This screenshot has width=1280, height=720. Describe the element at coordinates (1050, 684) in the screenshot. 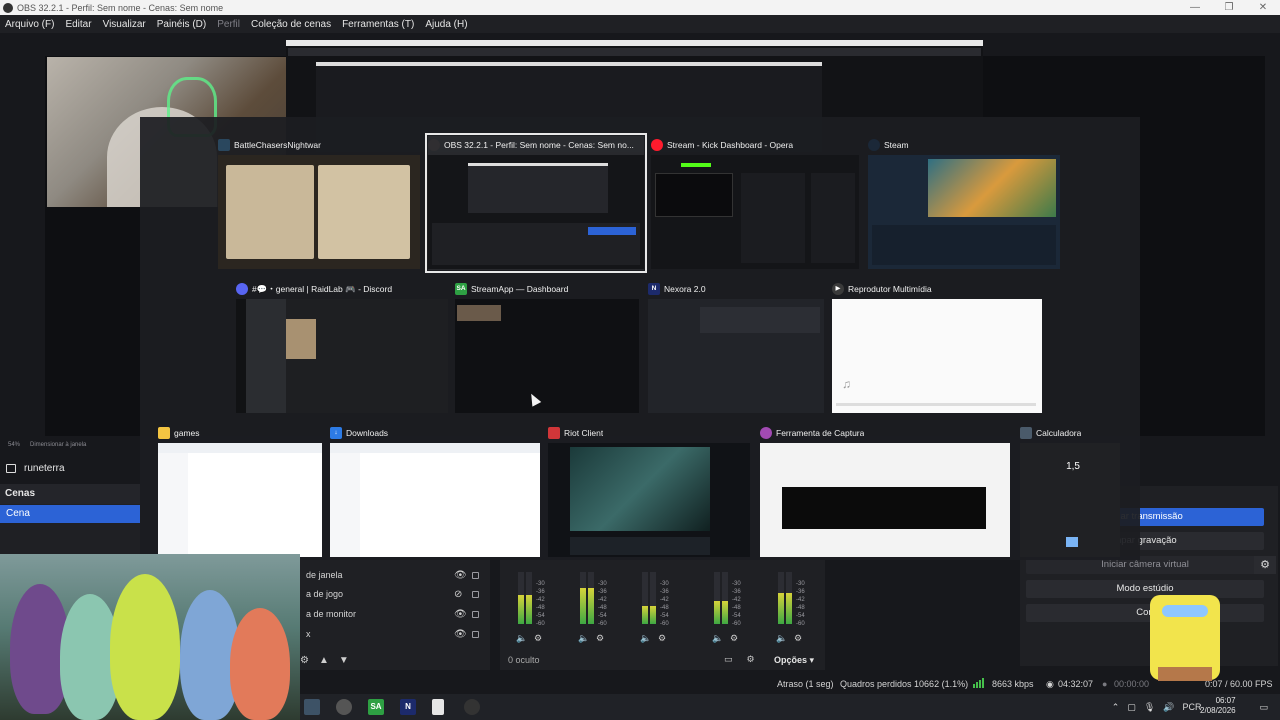

I see `stream-icon: ◉` at that location.